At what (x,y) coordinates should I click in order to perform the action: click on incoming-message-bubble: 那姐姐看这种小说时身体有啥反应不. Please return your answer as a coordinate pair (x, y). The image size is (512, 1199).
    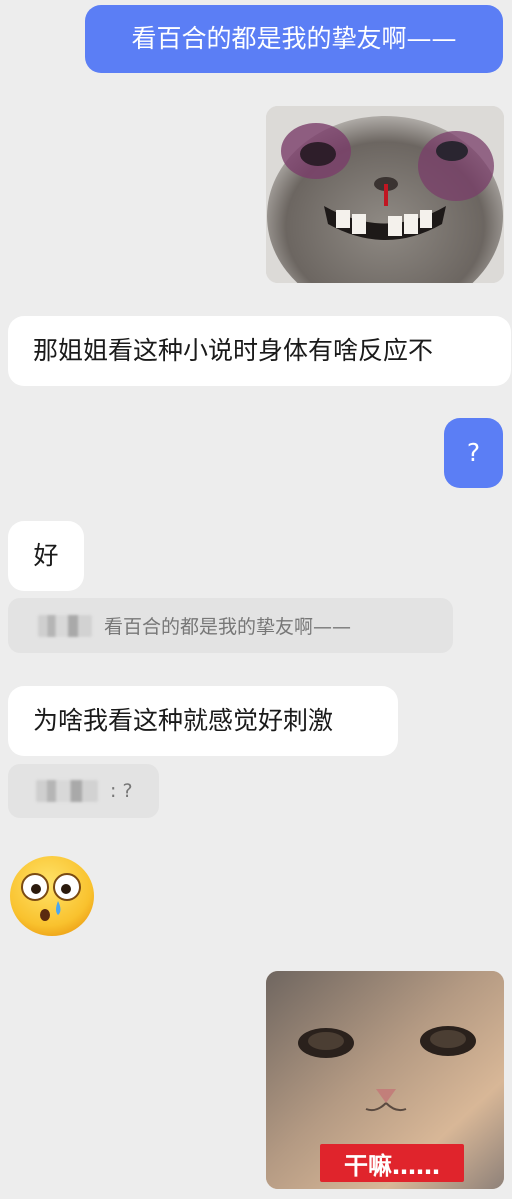
    Looking at the image, I should click on (259, 351).